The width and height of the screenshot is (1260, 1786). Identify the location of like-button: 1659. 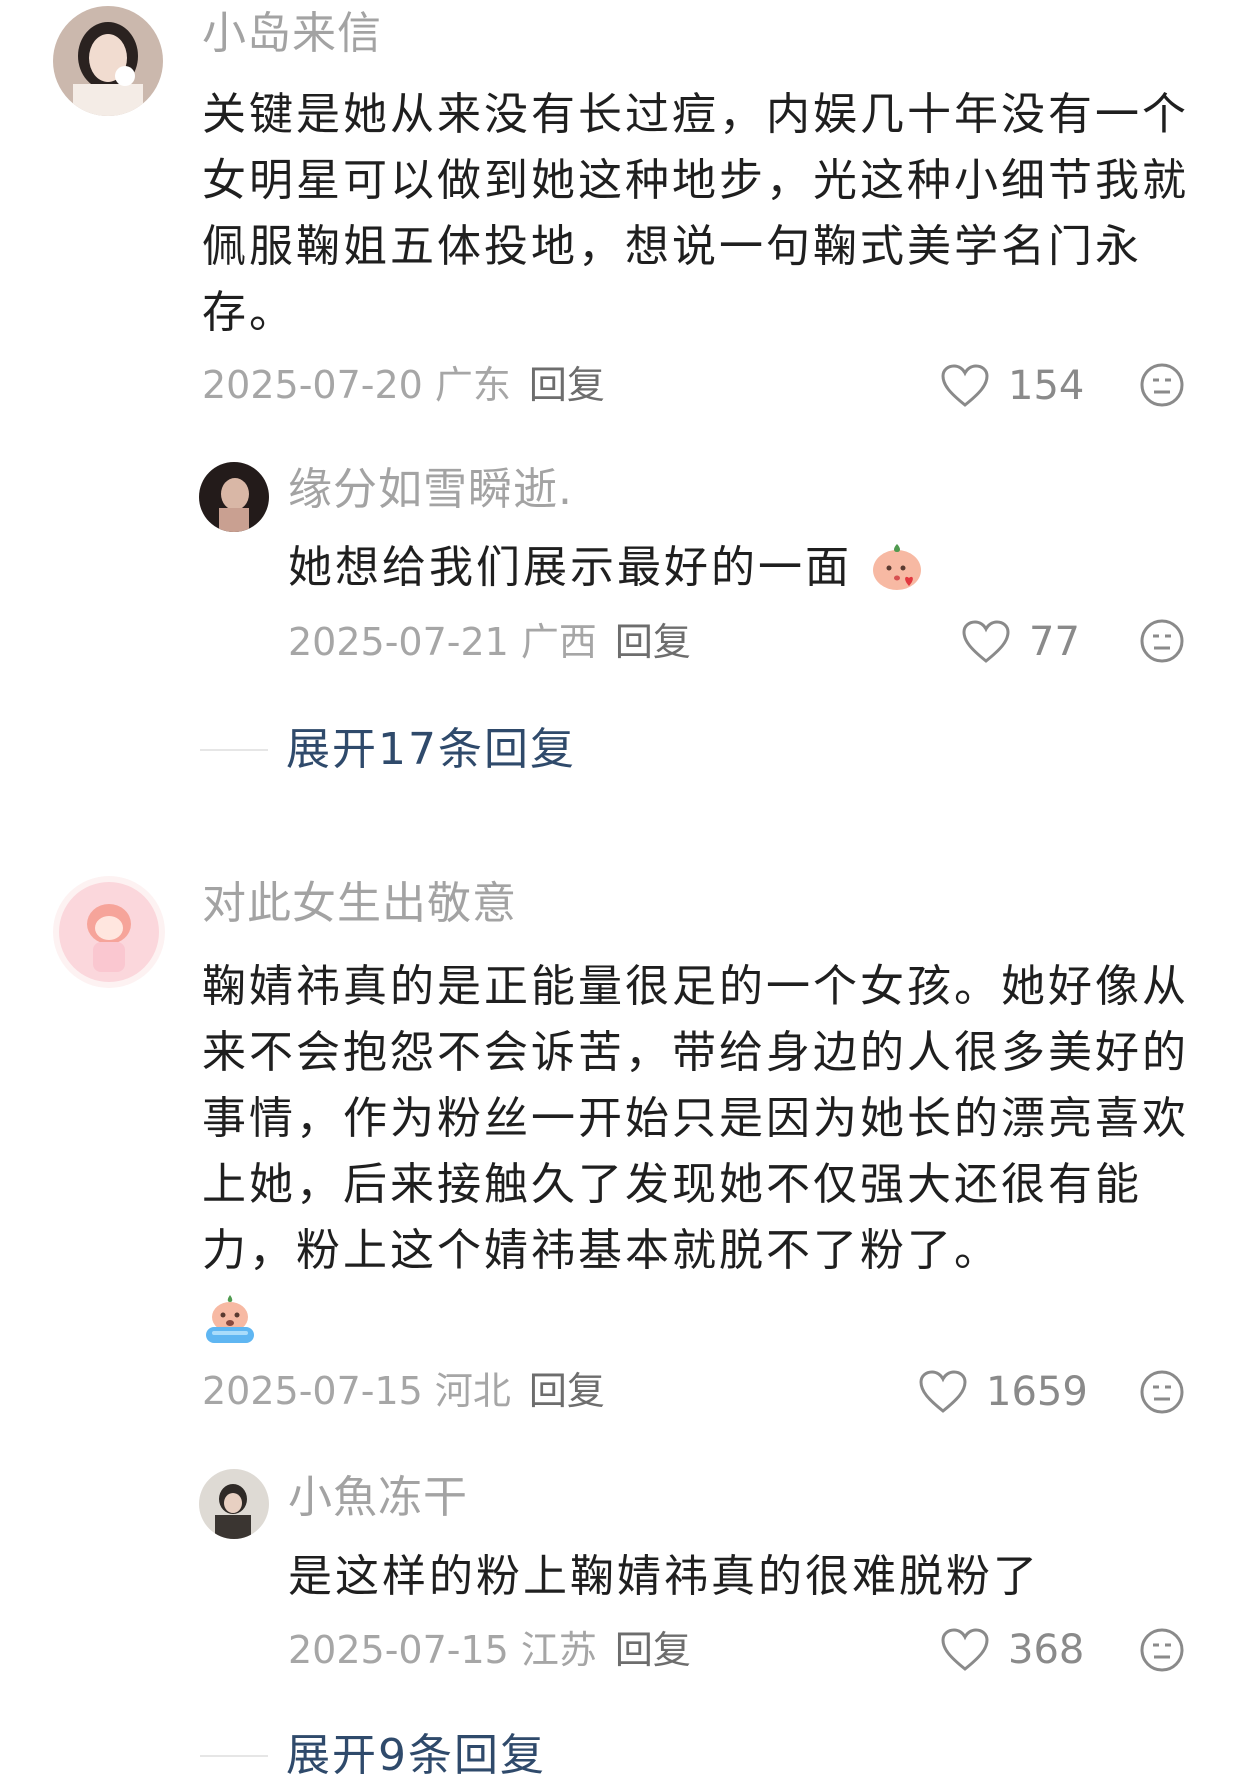
(1003, 1392).